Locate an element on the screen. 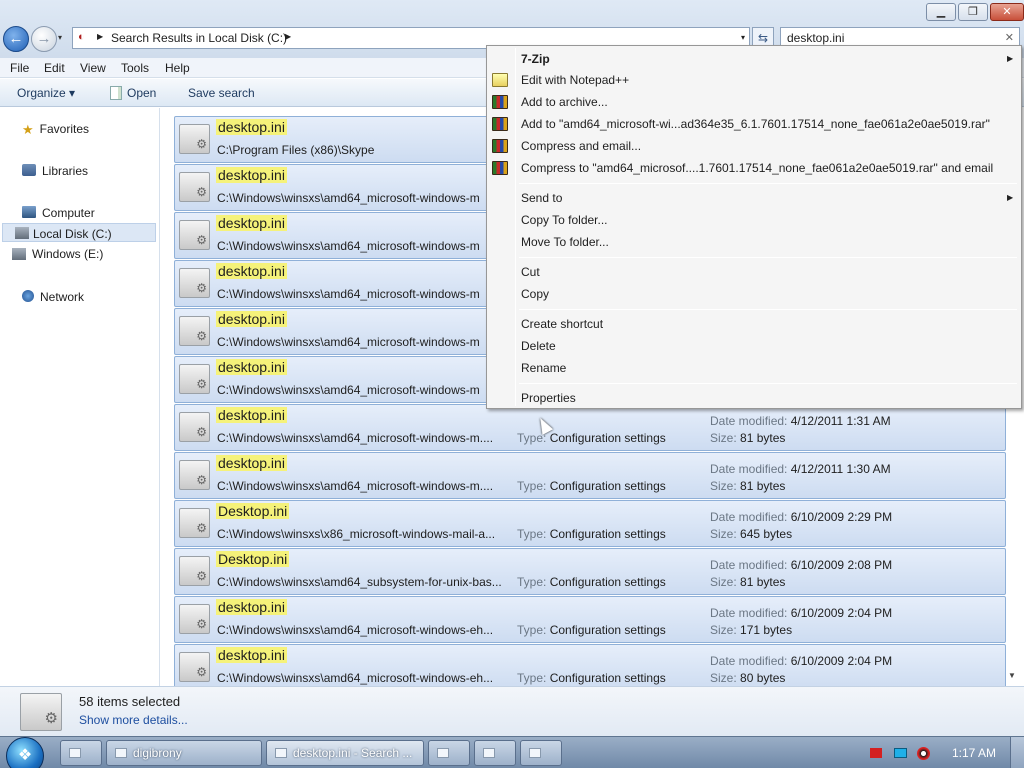 This screenshot has height=768, width=1024. nav-item-label: Local Disk (C:) is located at coordinates (72, 234).